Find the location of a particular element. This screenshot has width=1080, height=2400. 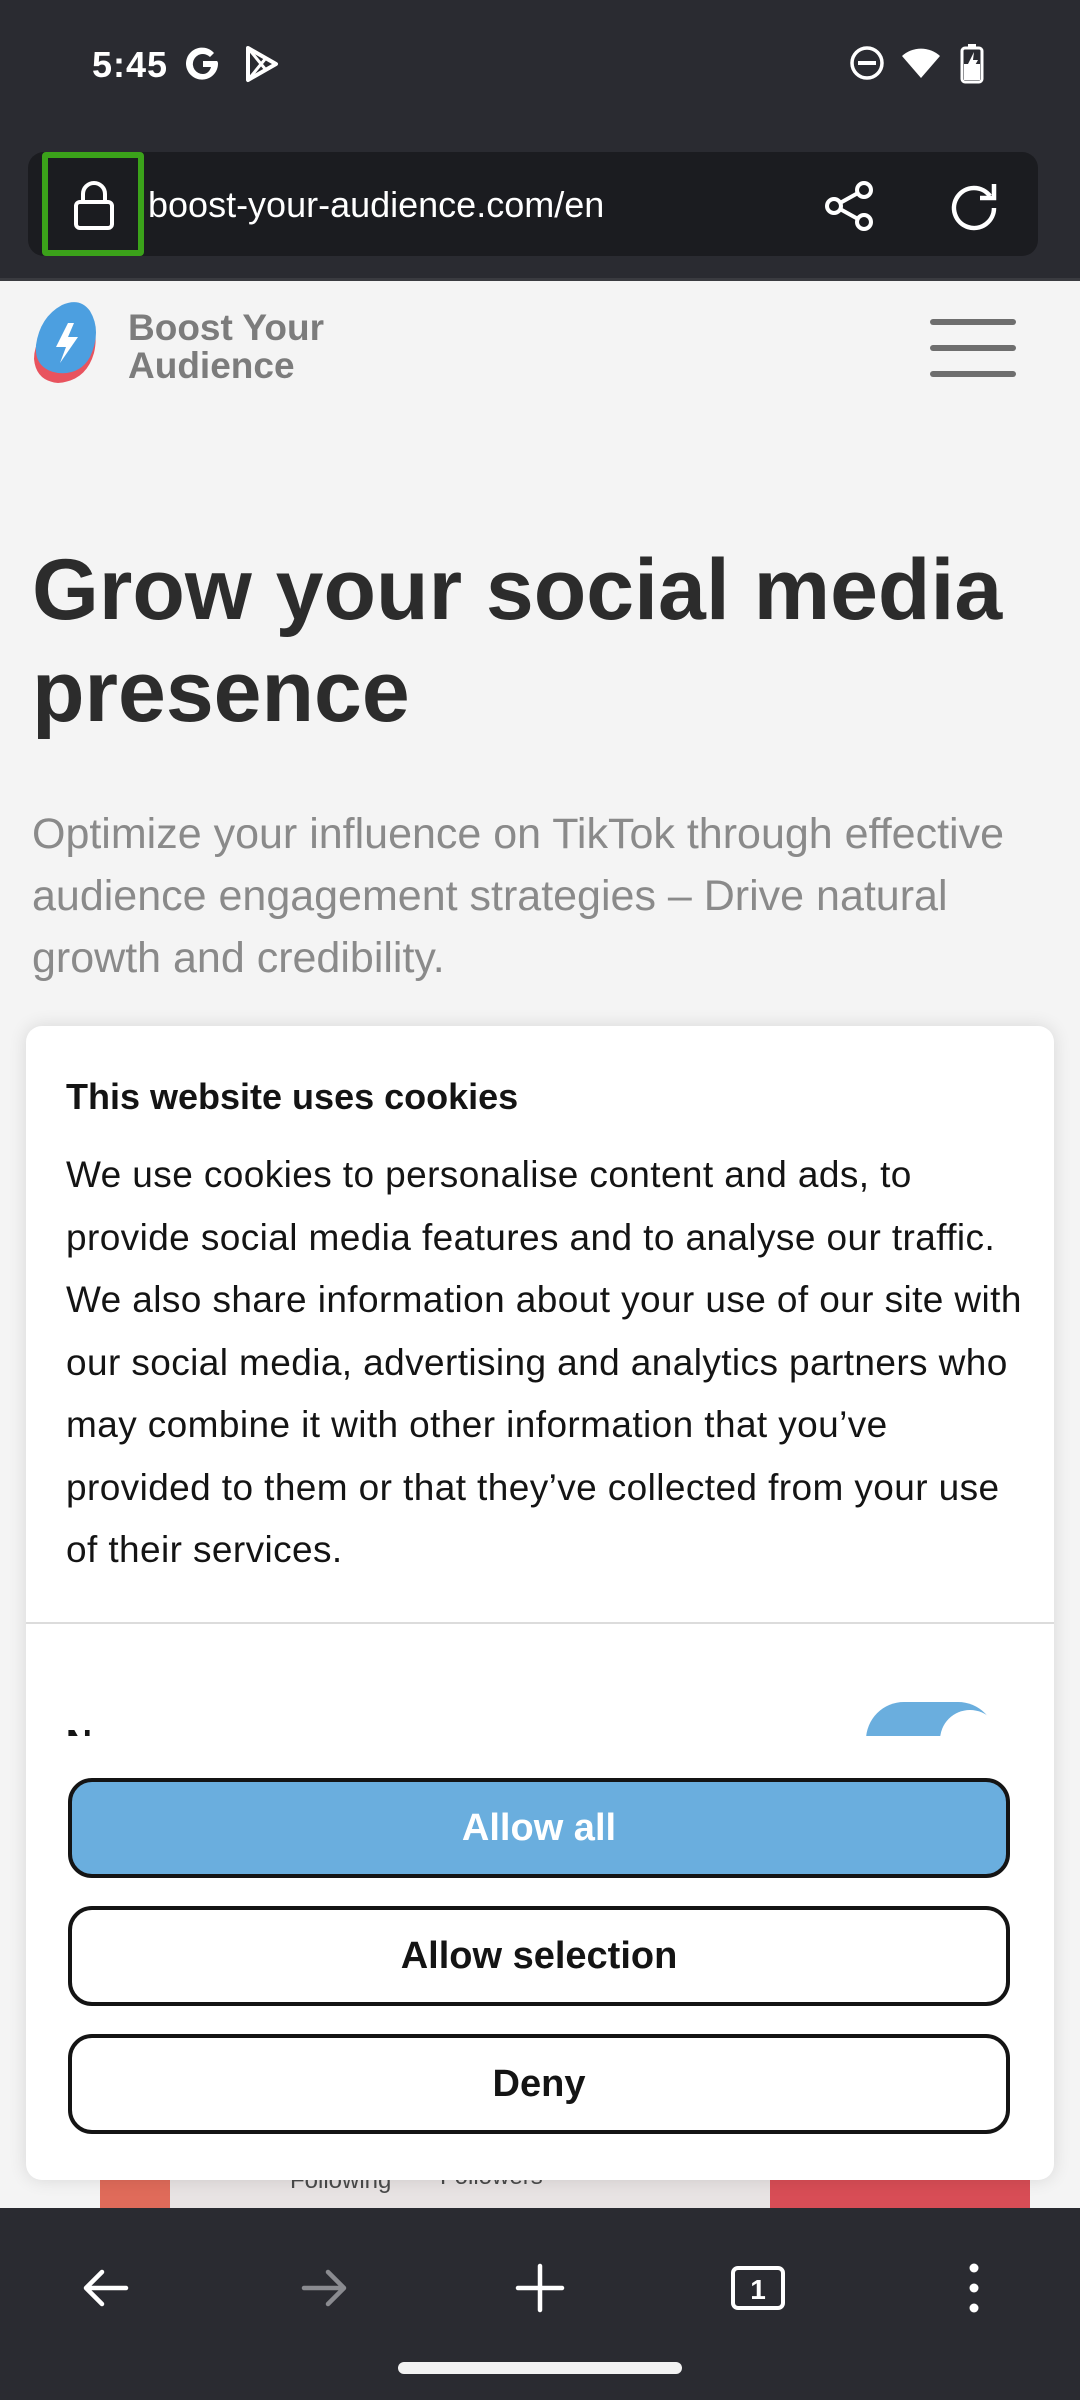

play-store-icon is located at coordinates (261, 66).